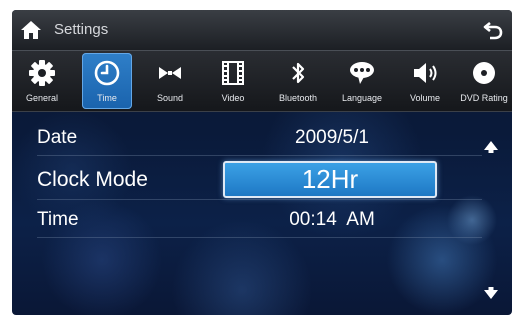 The width and height of the screenshot is (524, 325). I want to click on tab-time: Time, so click(107, 81).